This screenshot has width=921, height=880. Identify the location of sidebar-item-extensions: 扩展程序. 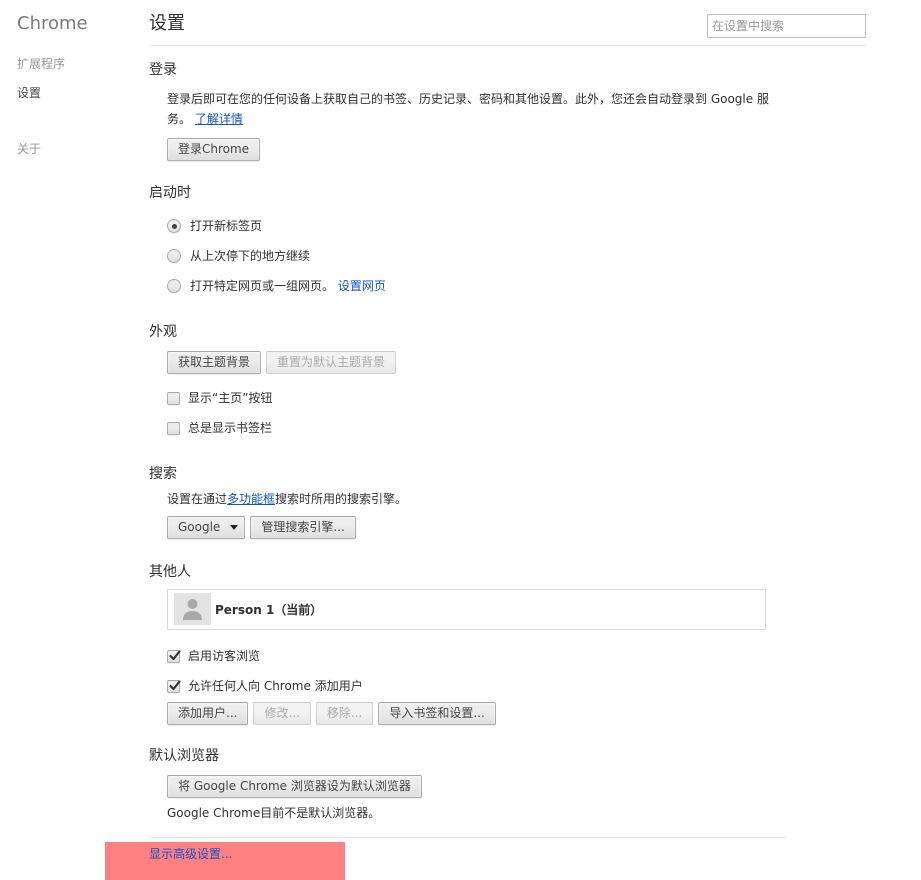
(41, 64).